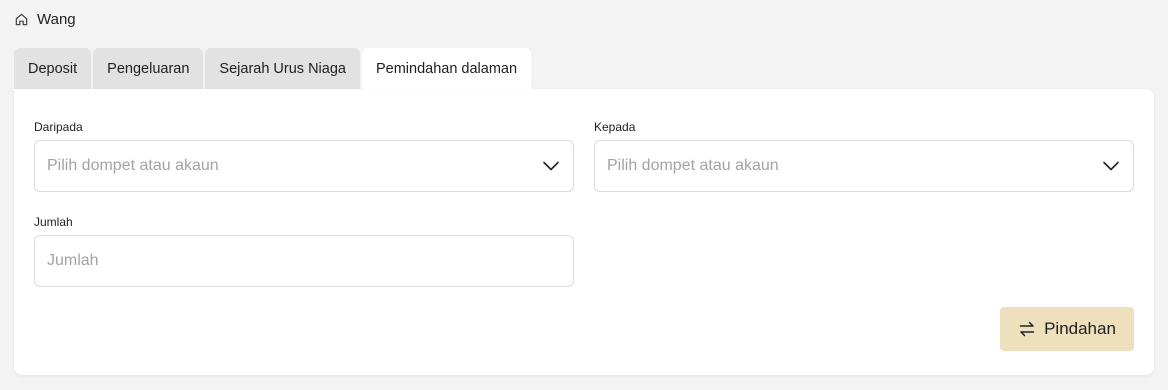 This screenshot has width=1168, height=390. I want to click on transfer-arrows-icon, so click(1027, 329).